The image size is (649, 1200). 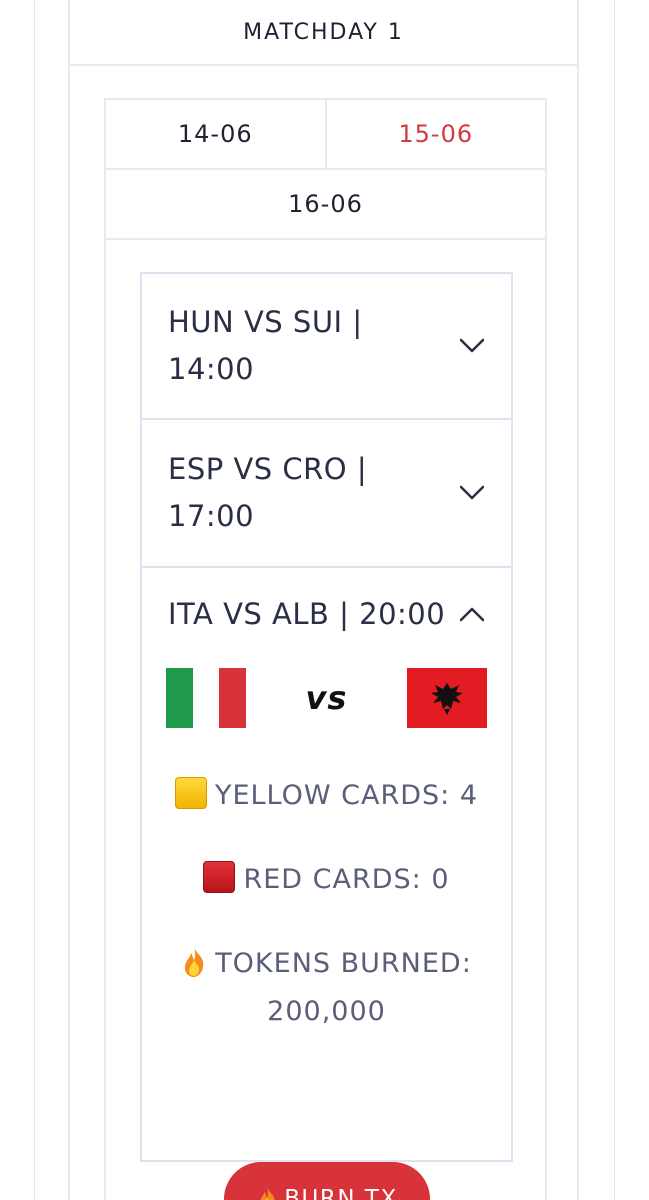 I want to click on italy-flag-icon, so click(x=206, y=698).